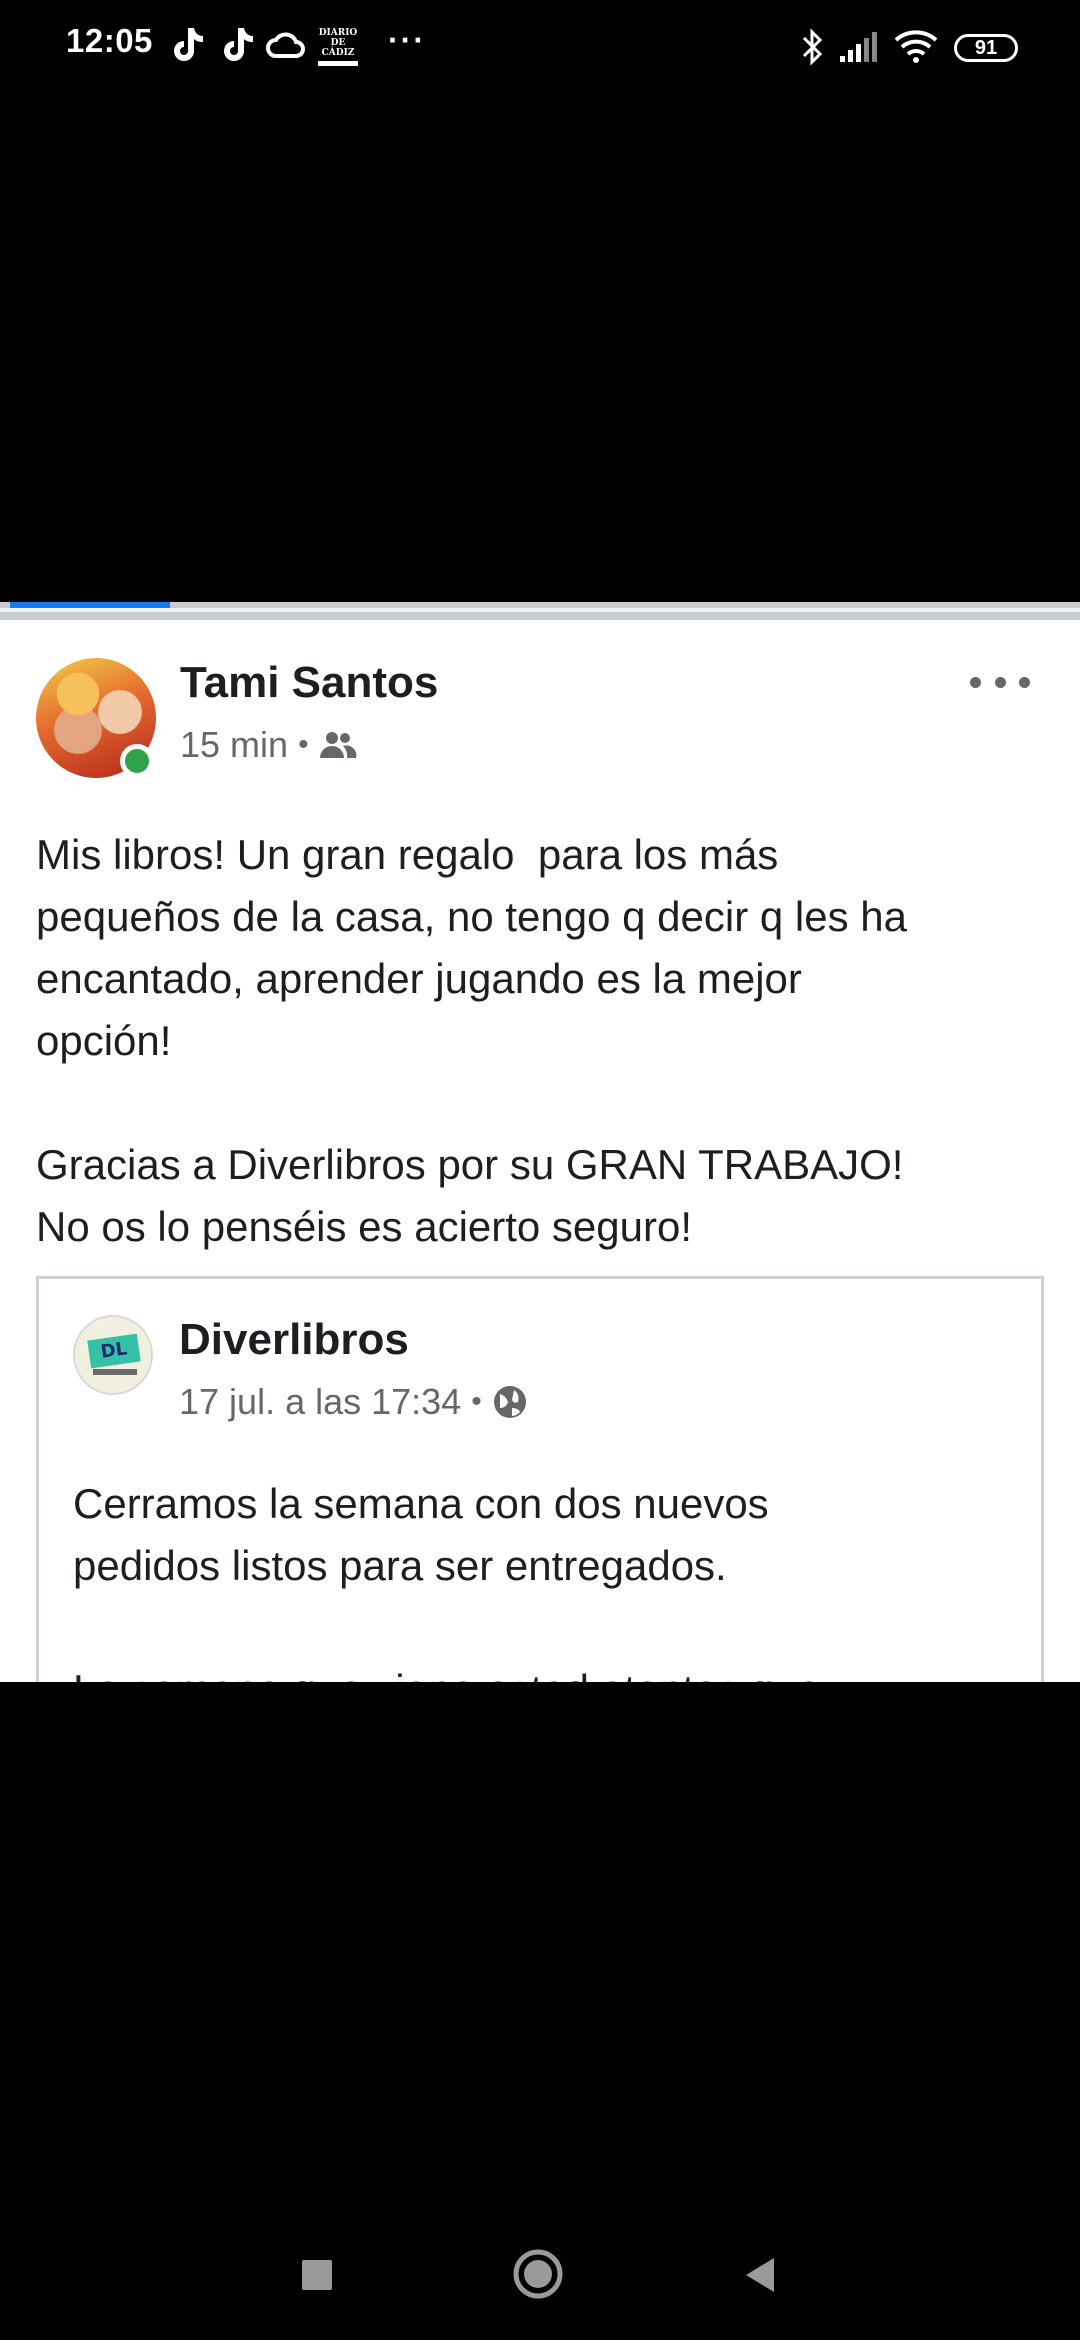 This screenshot has width=1080, height=2340. I want to click on shared-post-meta: 17 jul. a las 17:34 •, so click(353, 1402).